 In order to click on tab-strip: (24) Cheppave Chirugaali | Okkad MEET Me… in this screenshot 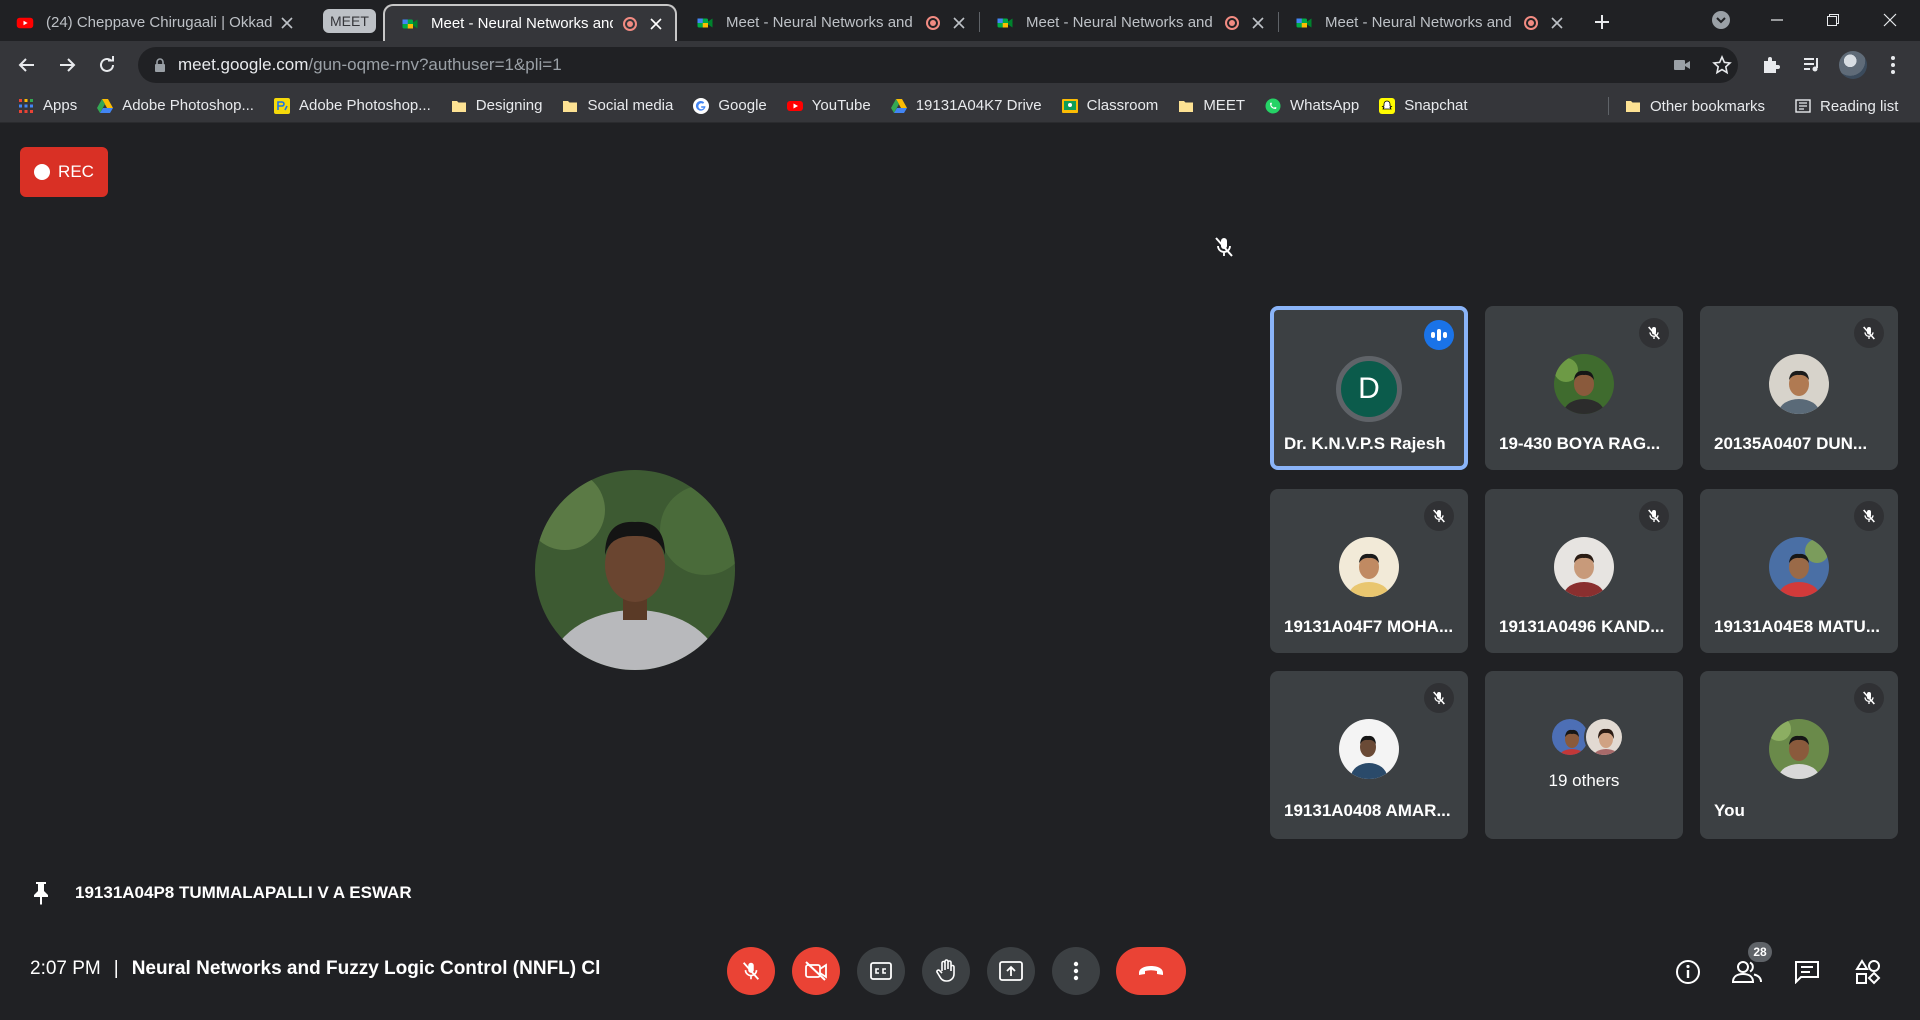, I will do `click(960, 20)`.